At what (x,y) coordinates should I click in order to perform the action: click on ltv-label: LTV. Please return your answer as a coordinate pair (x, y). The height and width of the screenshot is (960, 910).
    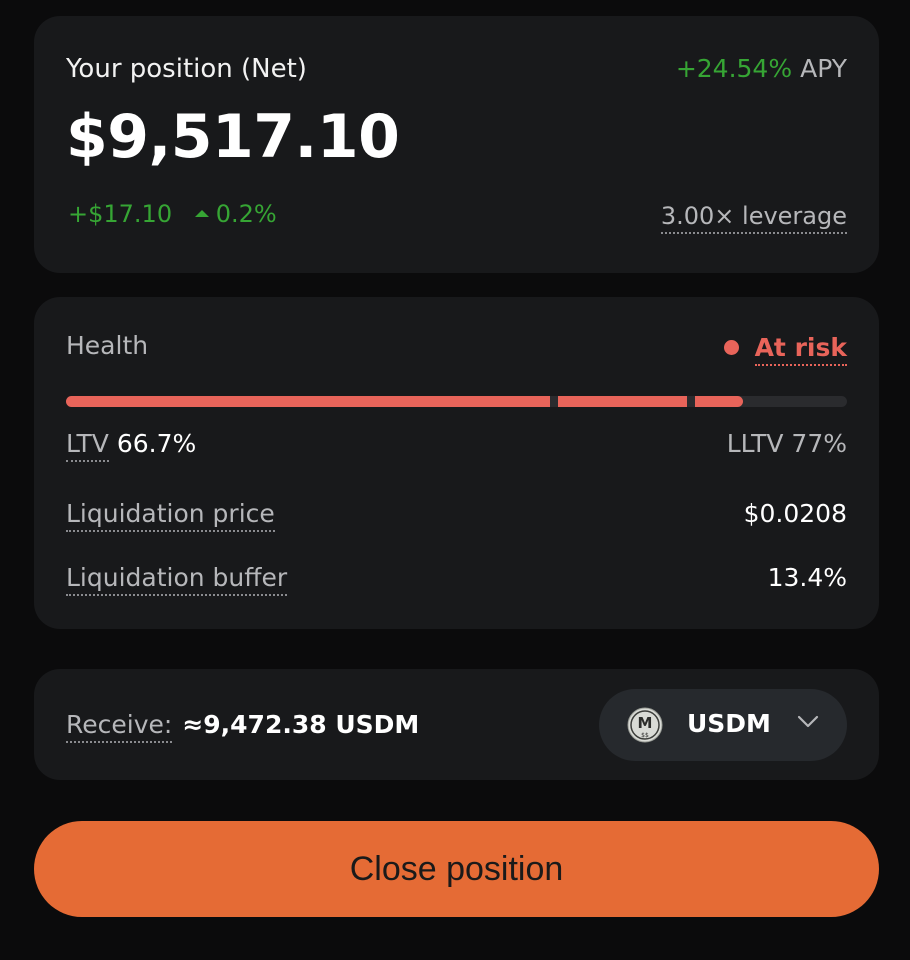
    Looking at the image, I should click on (87, 445).